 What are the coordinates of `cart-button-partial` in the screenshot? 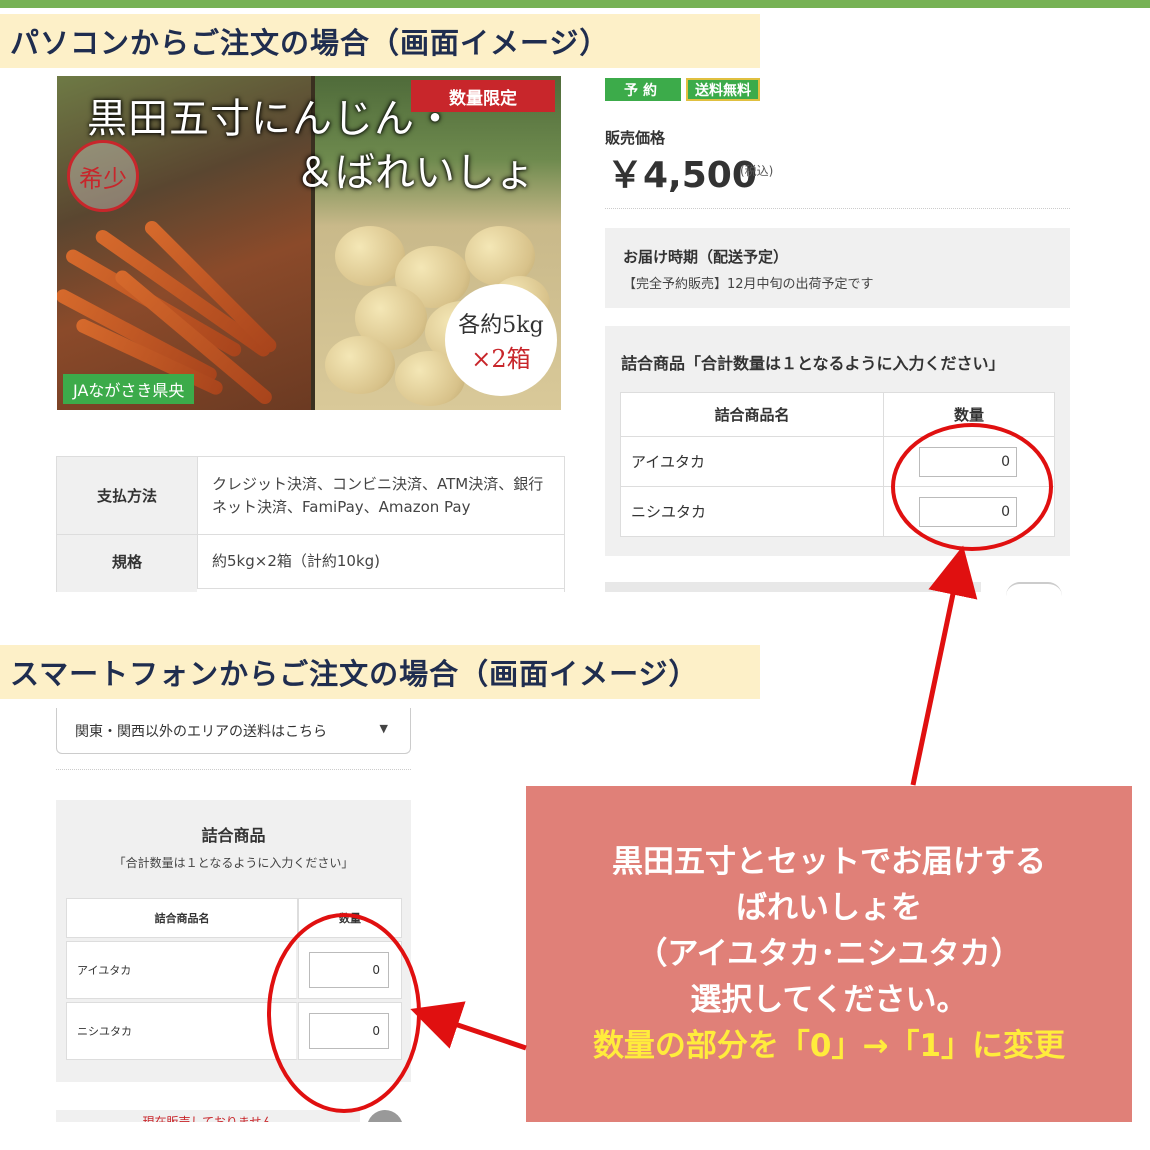 It's located at (793, 587).